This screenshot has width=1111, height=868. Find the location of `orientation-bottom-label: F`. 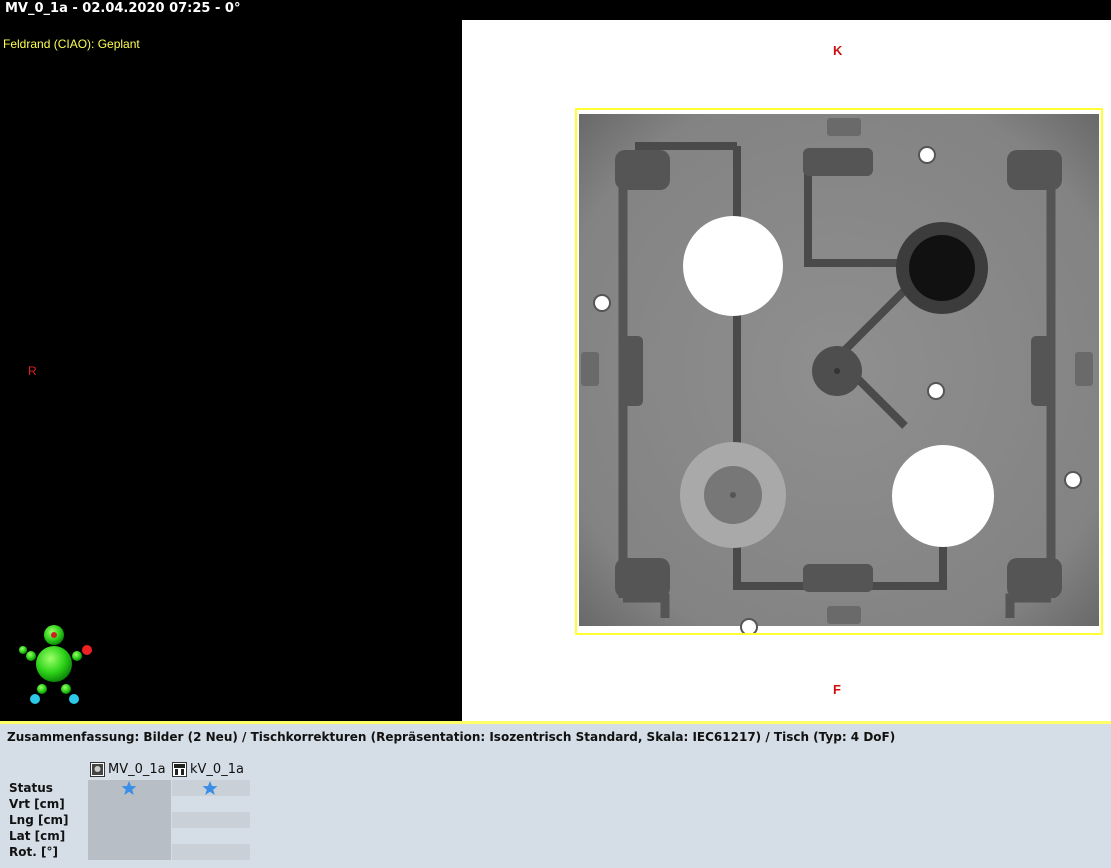

orientation-bottom-label: F is located at coordinates (837, 689).